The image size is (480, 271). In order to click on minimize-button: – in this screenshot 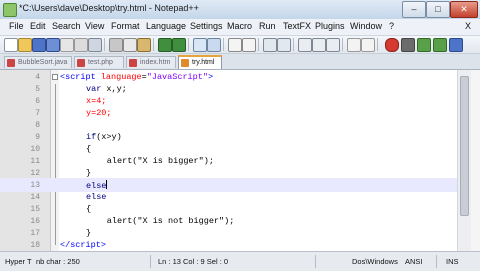, I will do `click(414, 9)`.